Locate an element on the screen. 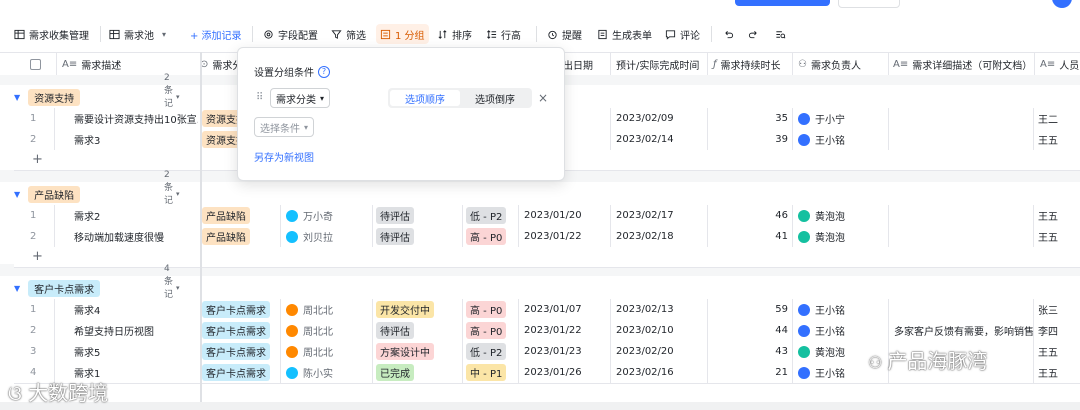 The image size is (1080, 410). group-record-count: 4 条记录▾ is located at coordinates (172, 288).